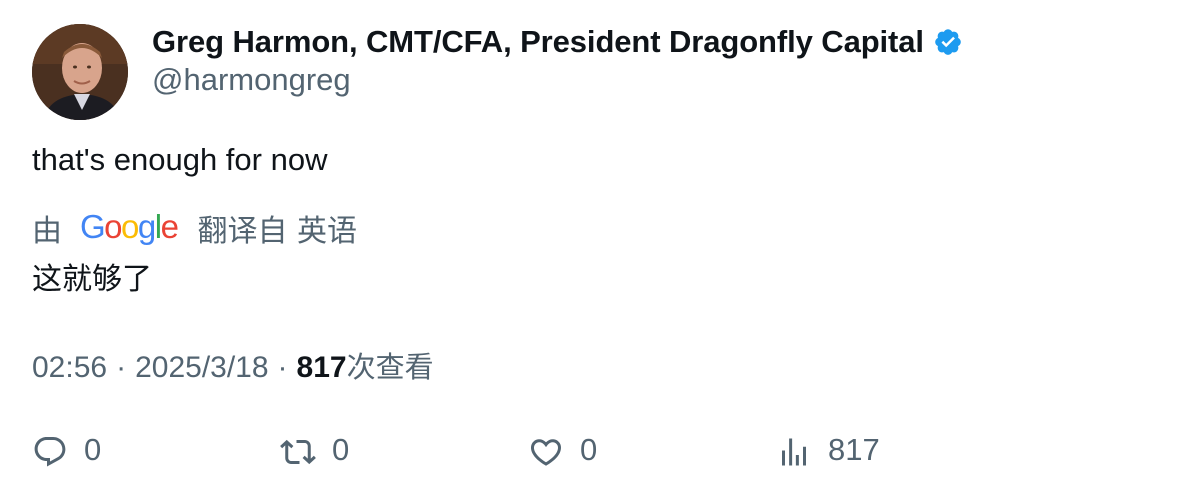 The width and height of the screenshot is (1196, 498). Describe the element at coordinates (341, 449) in the screenshot. I see `retweet-count: 0` at that location.